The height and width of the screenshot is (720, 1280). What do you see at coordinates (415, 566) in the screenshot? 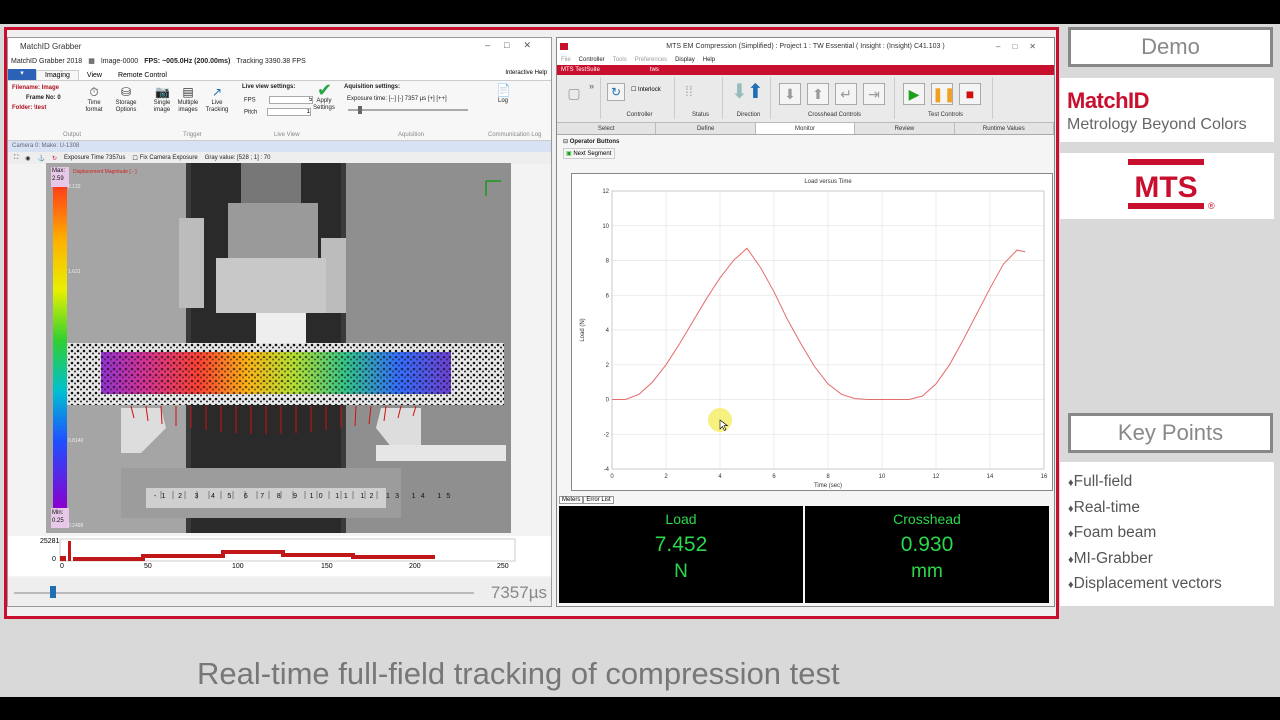
I see `hist-tick-200: 200` at bounding box center [415, 566].